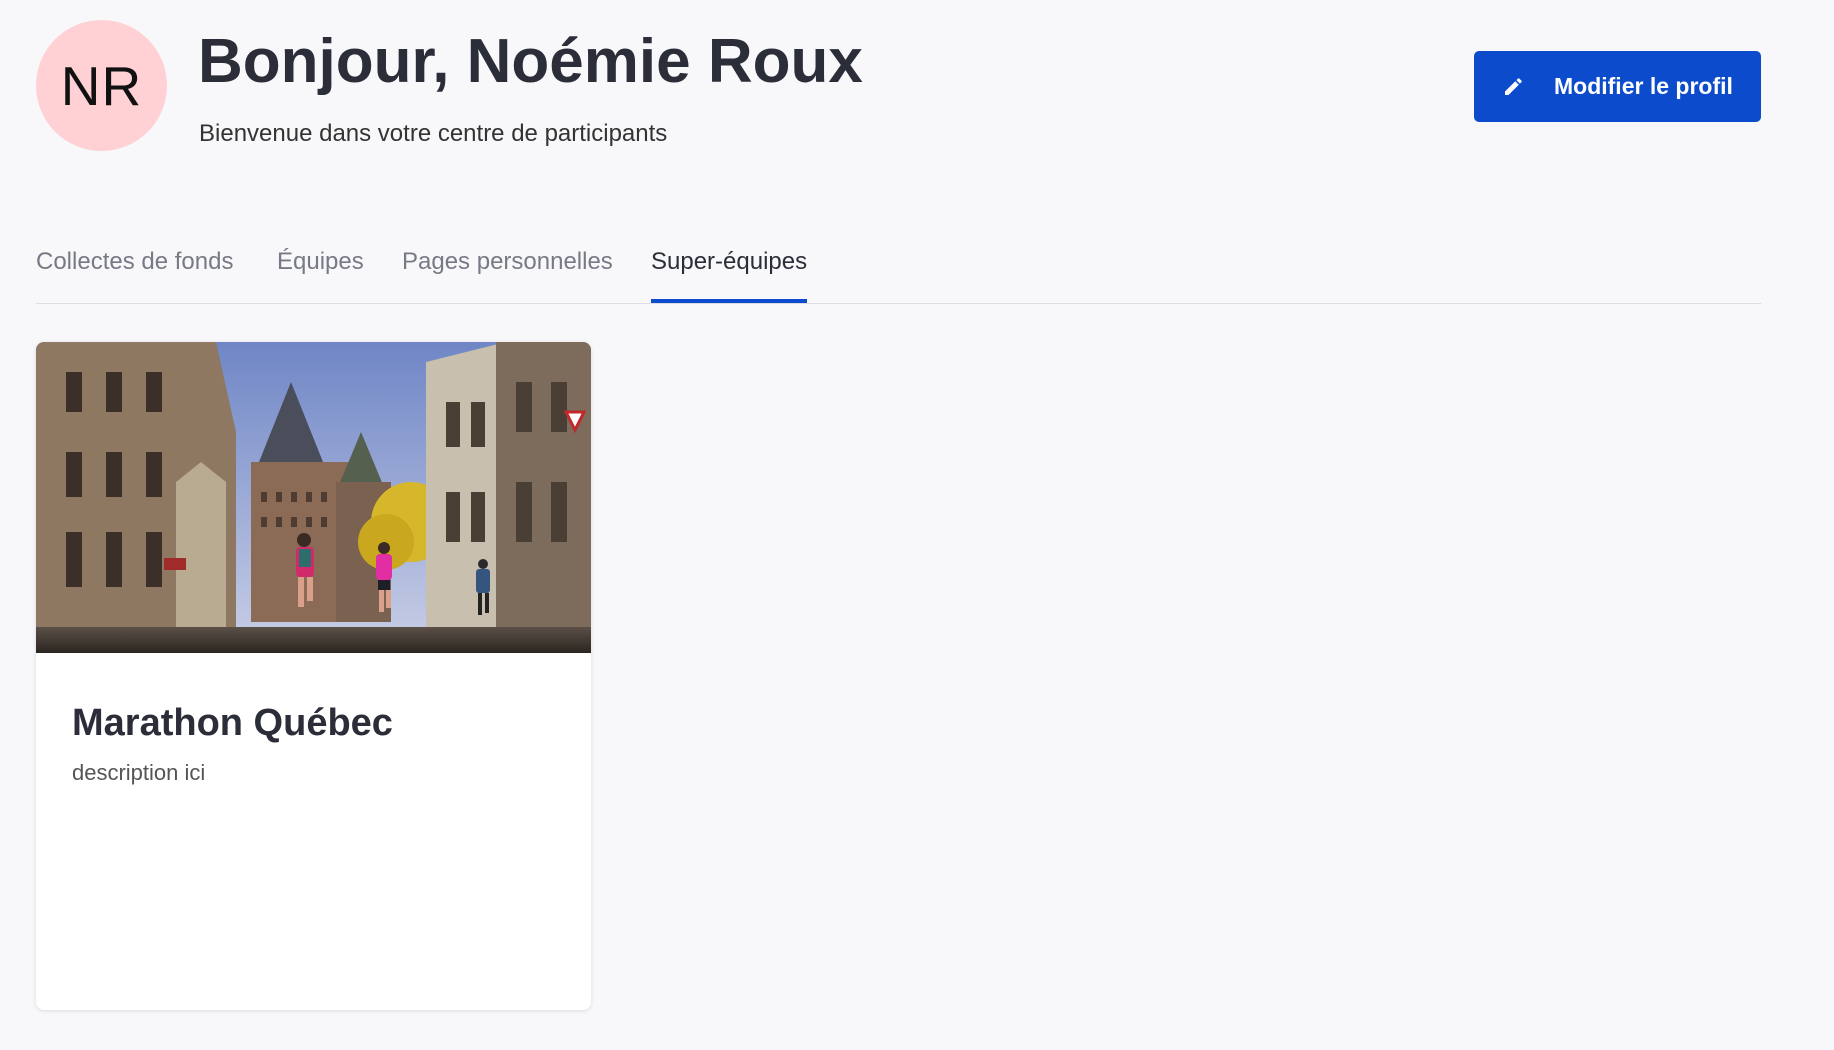 The height and width of the screenshot is (1050, 1834). I want to click on edit-profile-label: Modifier le profil, so click(1643, 86).